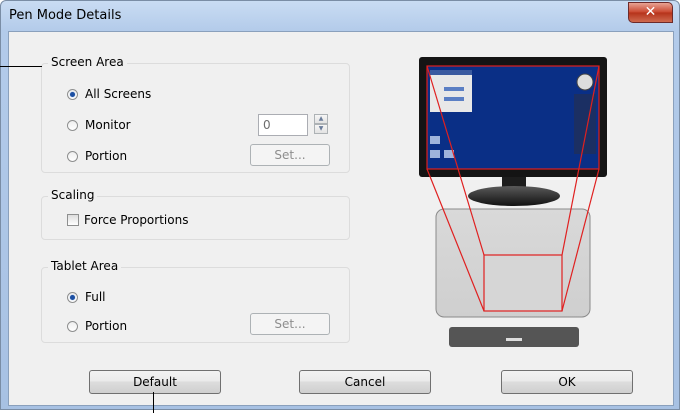 The width and height of the screenshot is (687, 413). Describe the element at coordinates (72, 94) in the screenshot. I see `all-screens-radio-dot` at that location.